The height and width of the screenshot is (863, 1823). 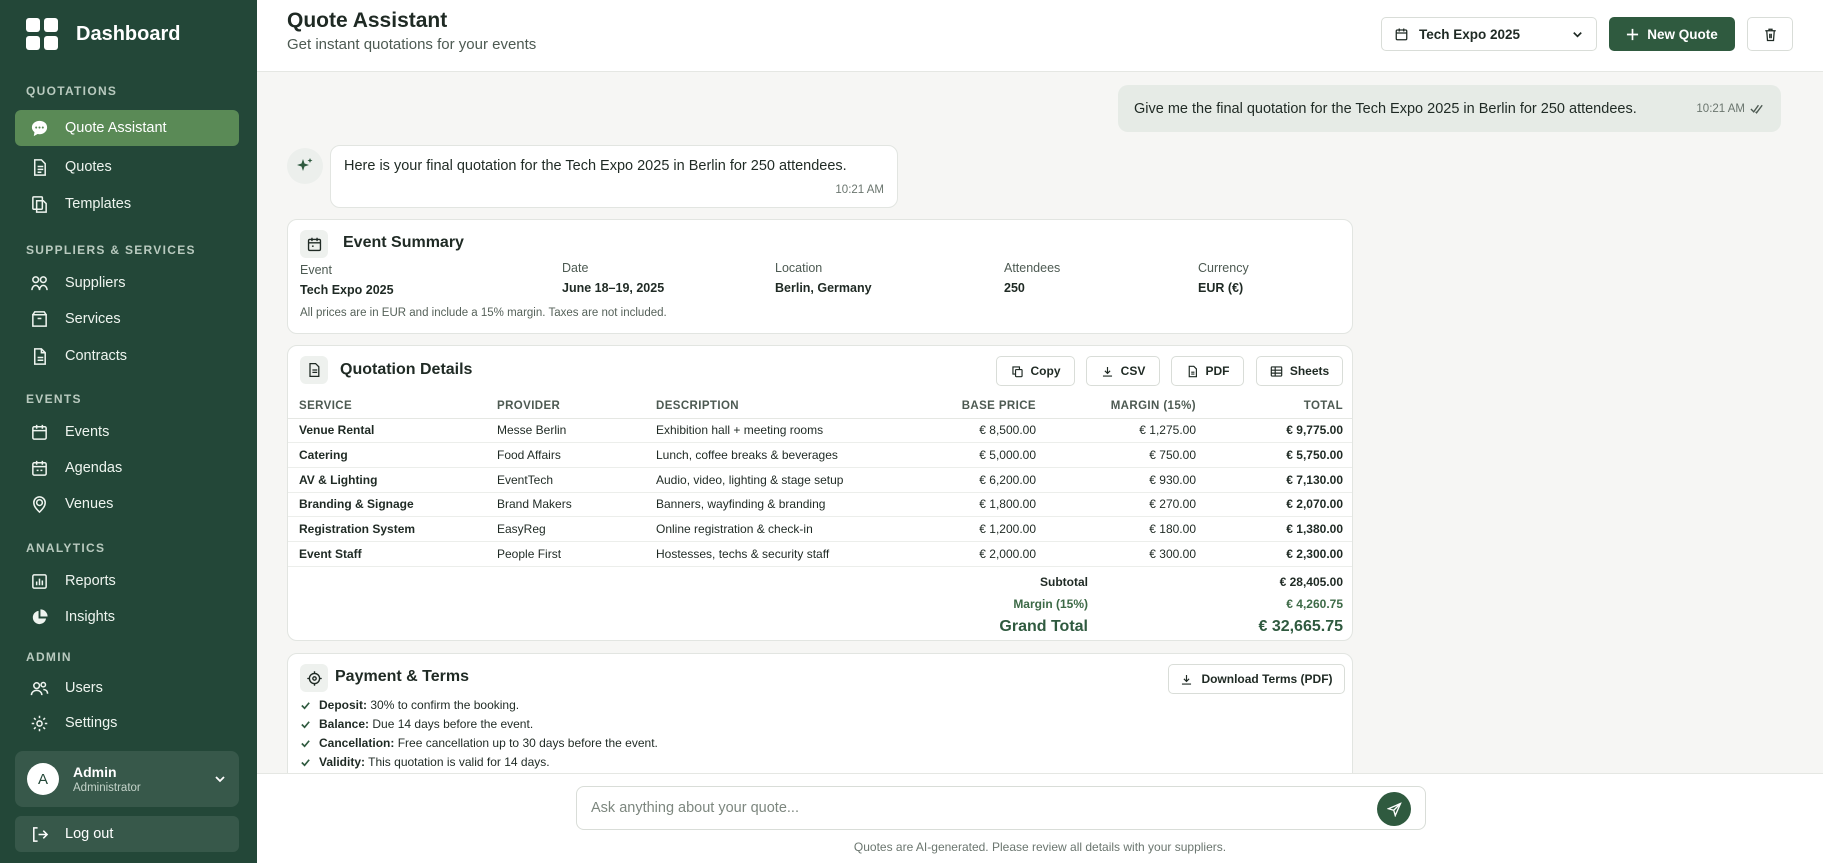 I want to click on trash-icon, so click(x=1770, y=34).